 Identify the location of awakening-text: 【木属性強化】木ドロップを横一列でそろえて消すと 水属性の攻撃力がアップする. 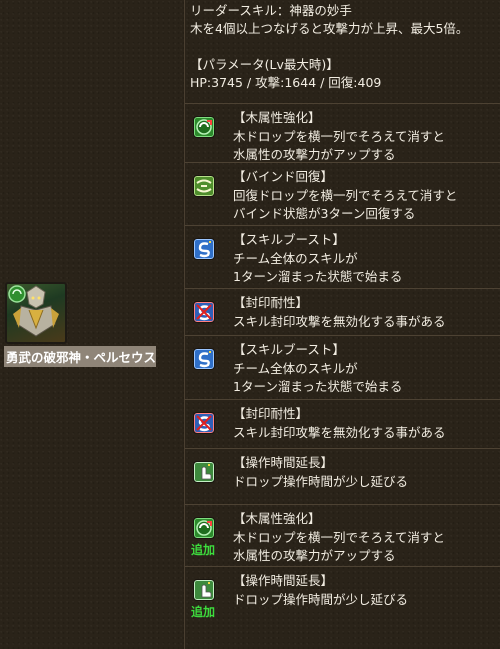
(339, 538).